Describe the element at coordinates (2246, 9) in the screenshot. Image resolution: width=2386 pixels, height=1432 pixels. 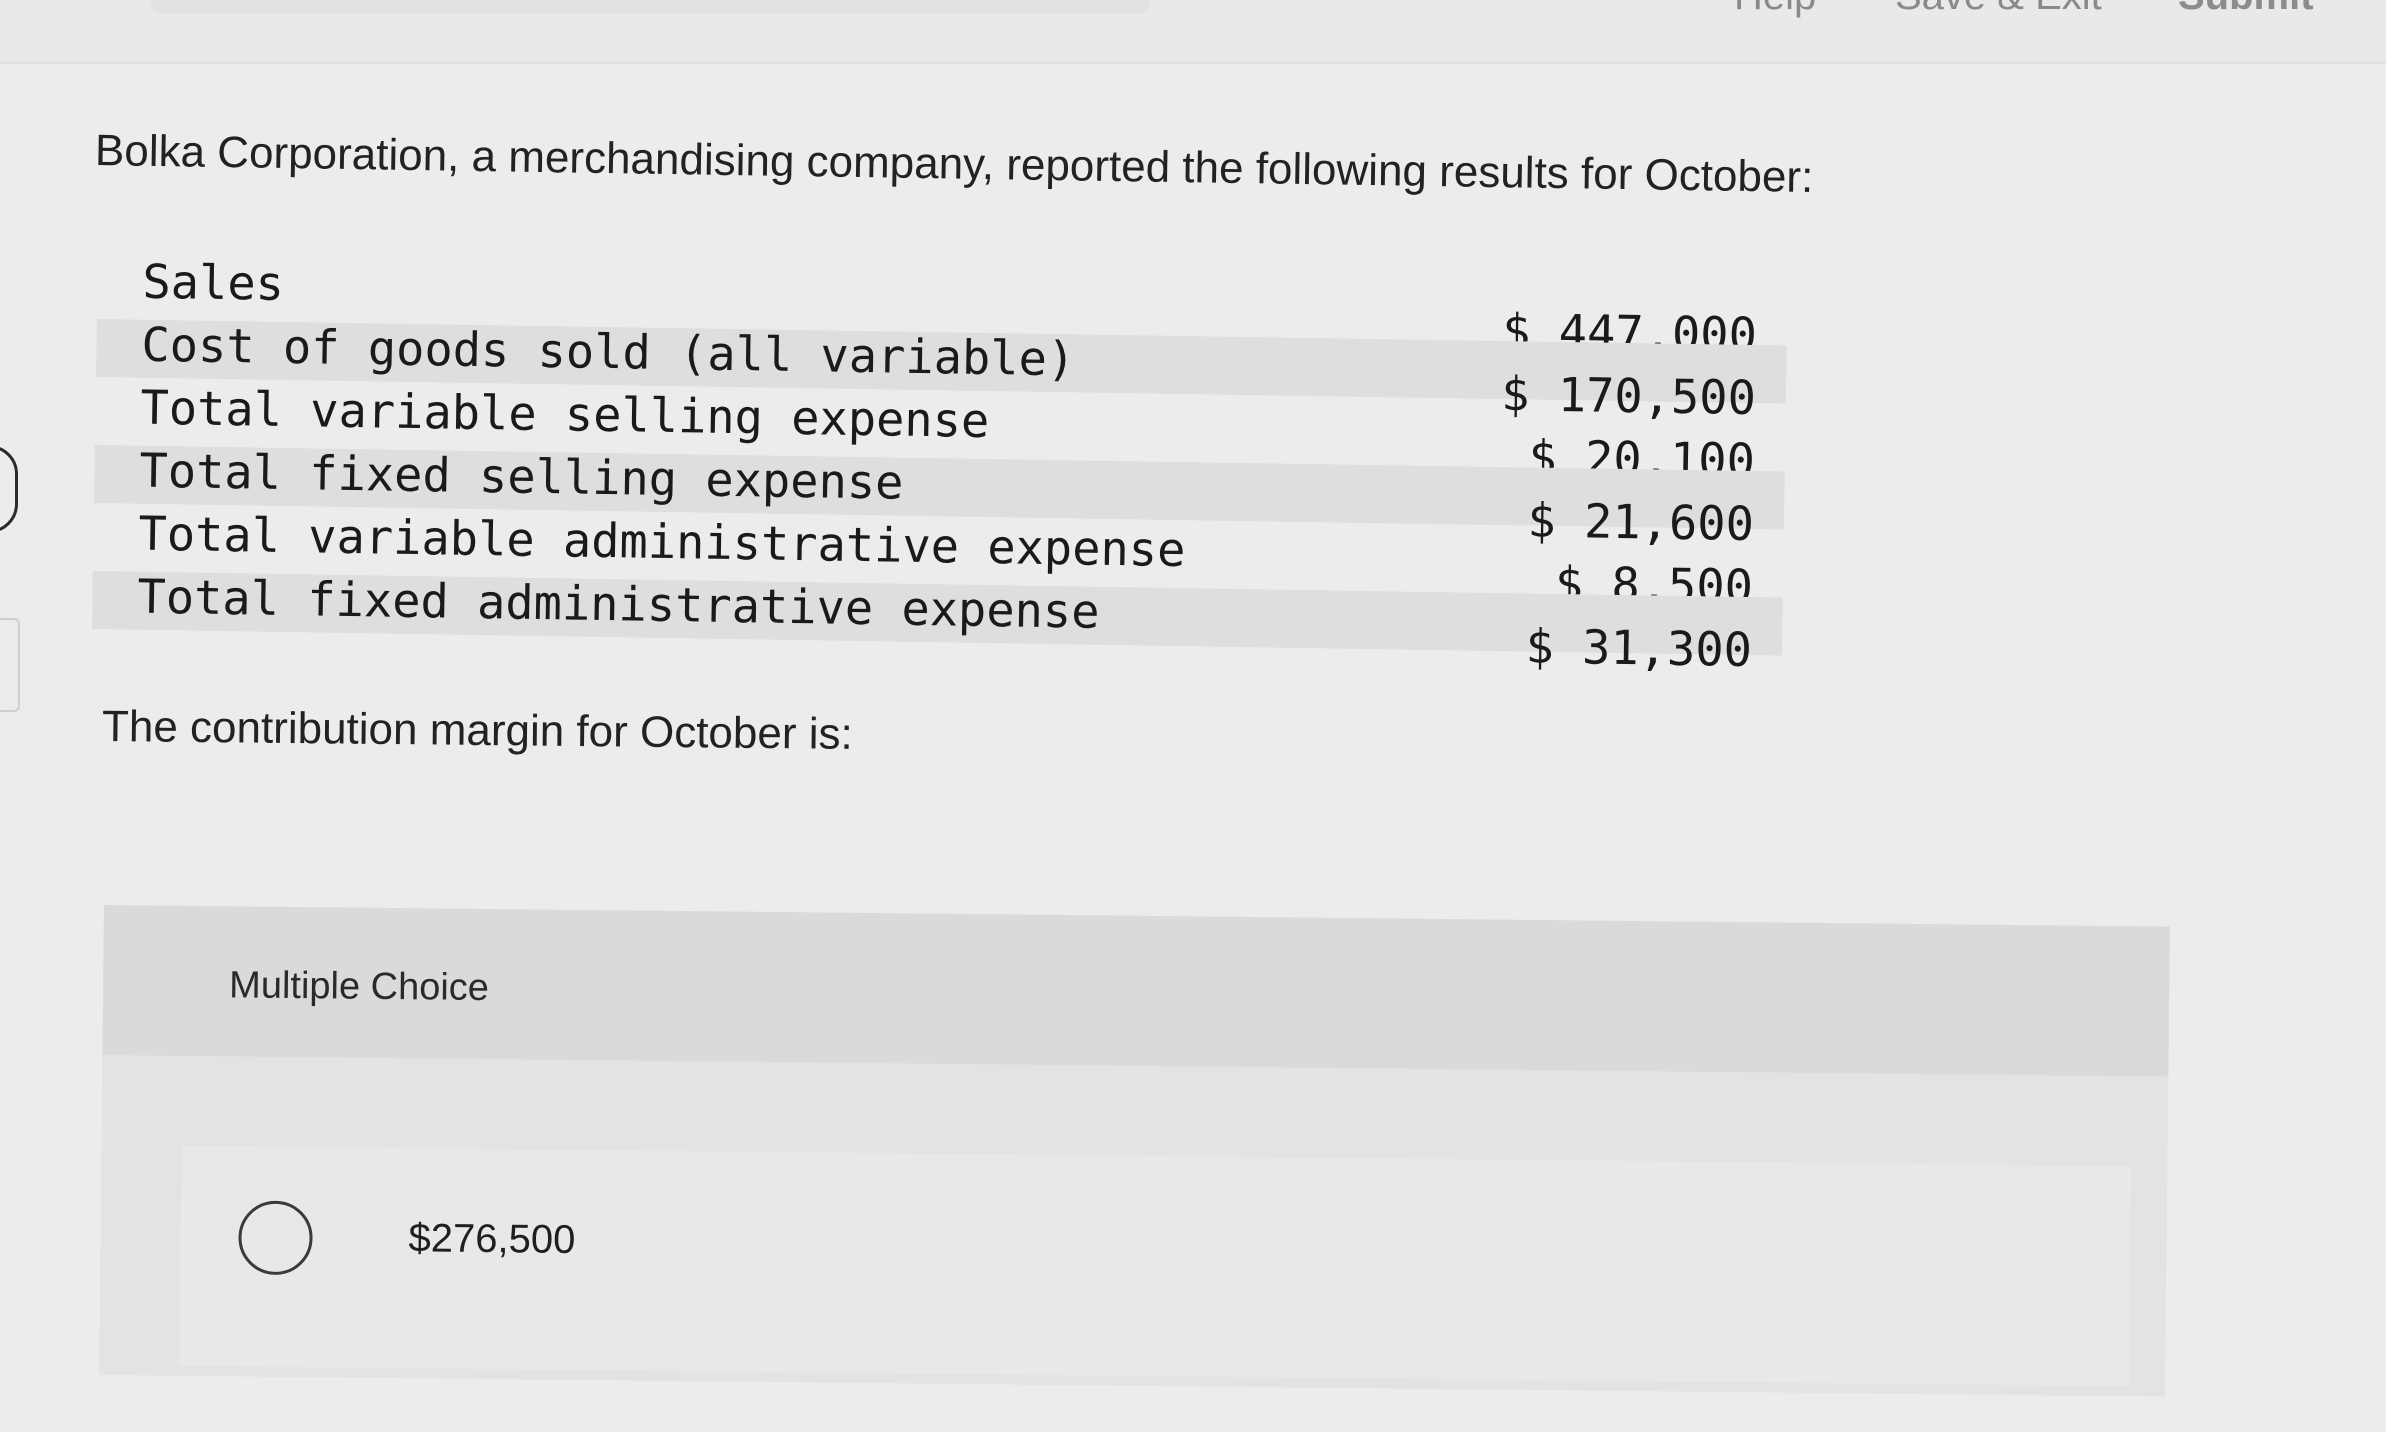
I see `submit-button: Submit` at that location.